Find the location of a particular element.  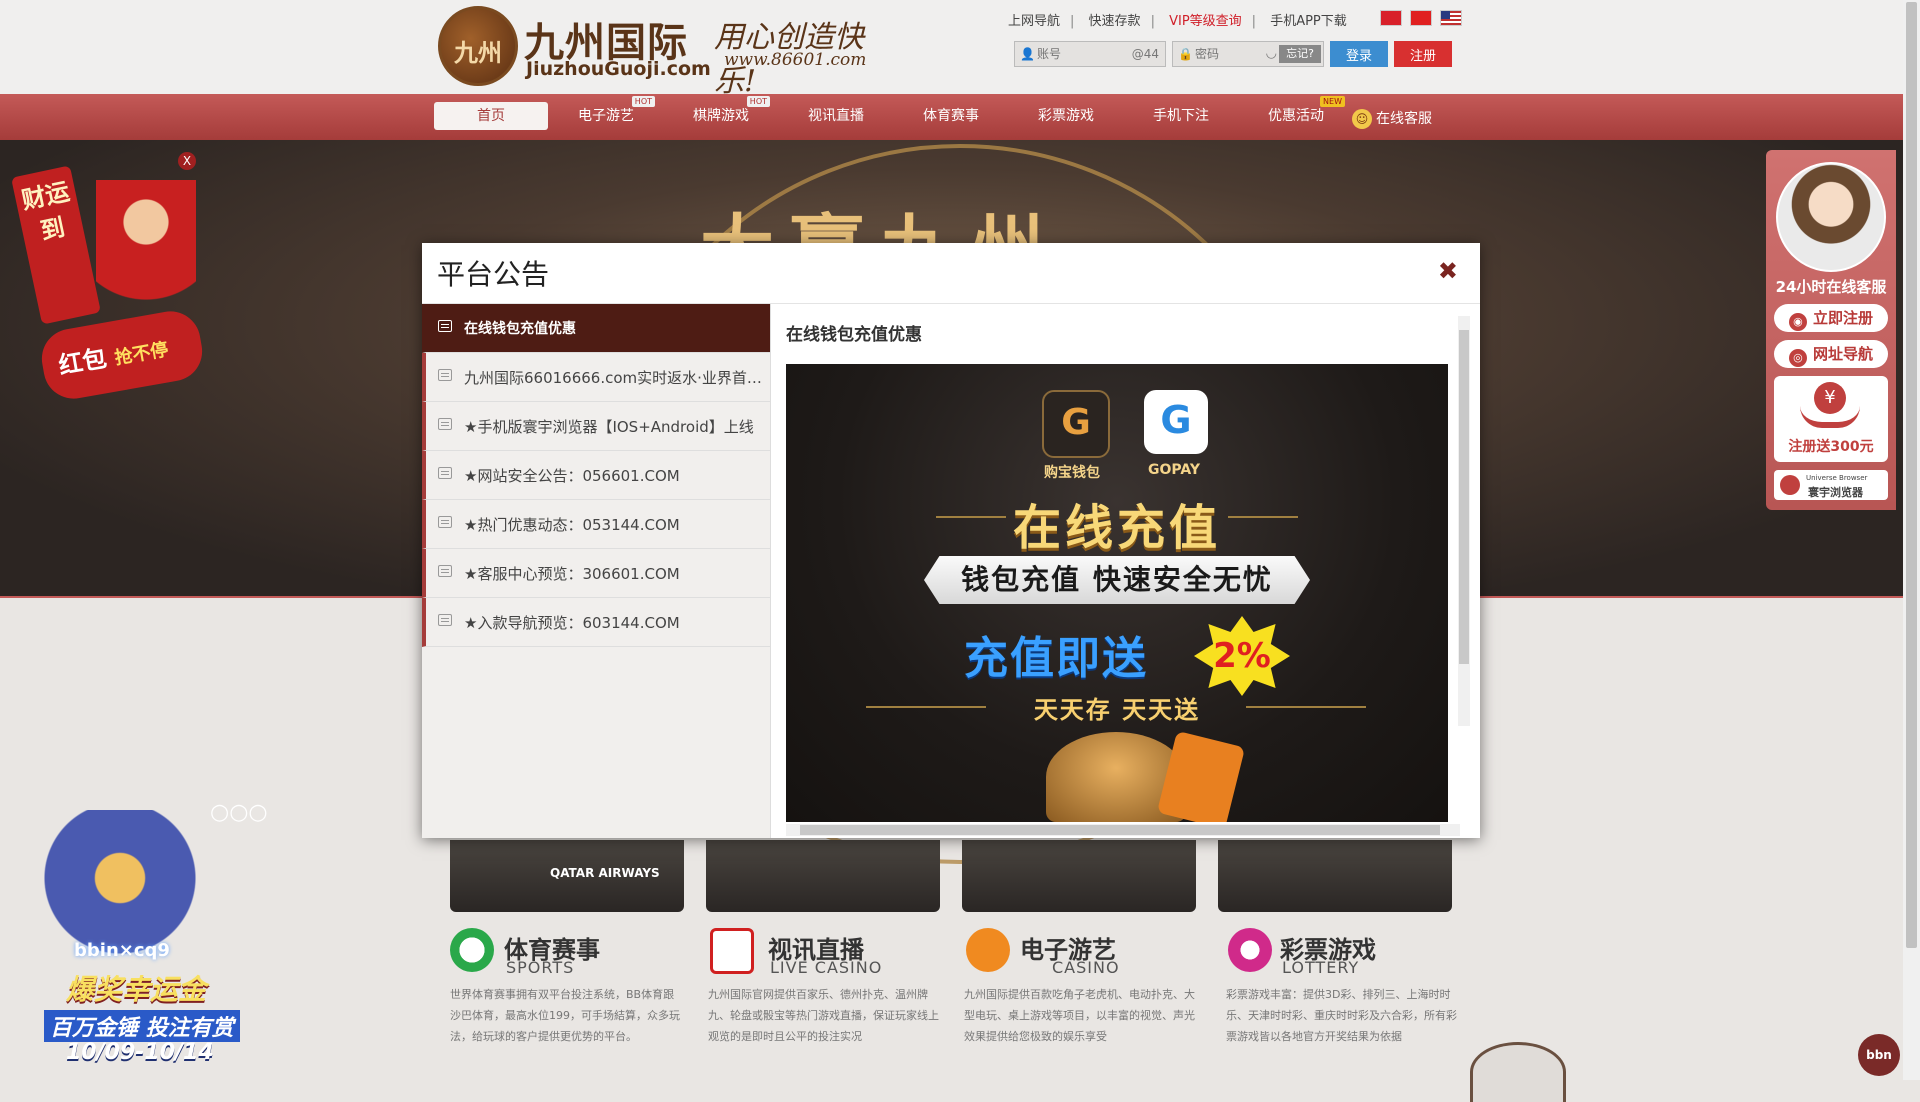

panel-register-button: ◉ 立即注册 is located at coordinates (1831, 318).